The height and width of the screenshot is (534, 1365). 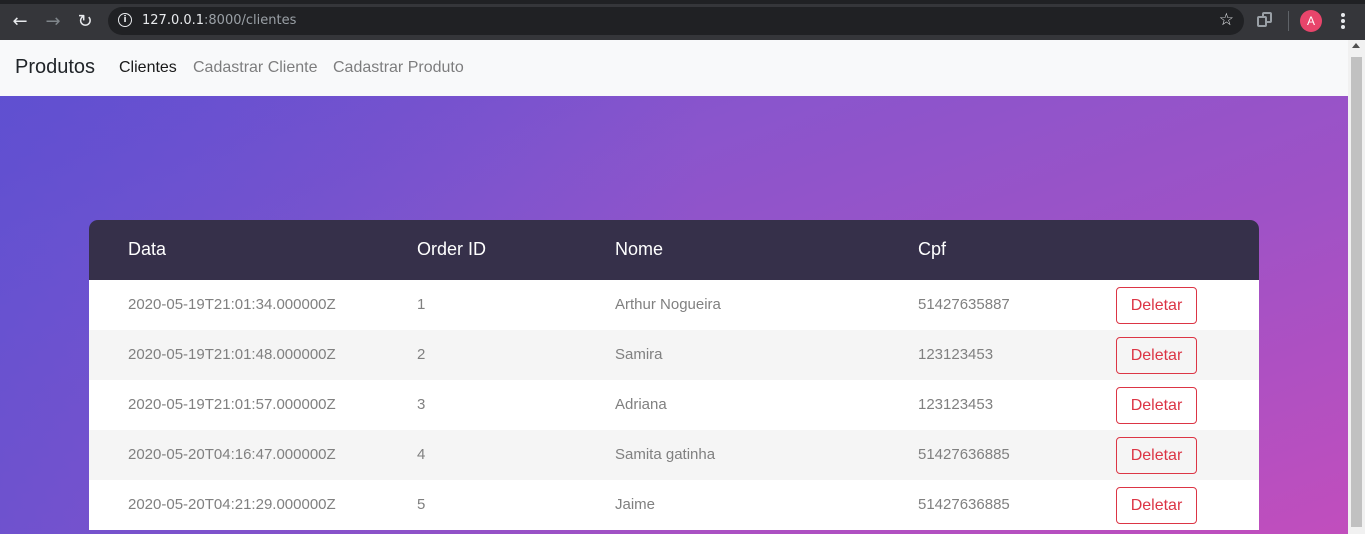 What do you see at coordinates (665, 454) in the screenshot?
I see `cell-nome: Samita gatinha` at bounding box center [665, 454].